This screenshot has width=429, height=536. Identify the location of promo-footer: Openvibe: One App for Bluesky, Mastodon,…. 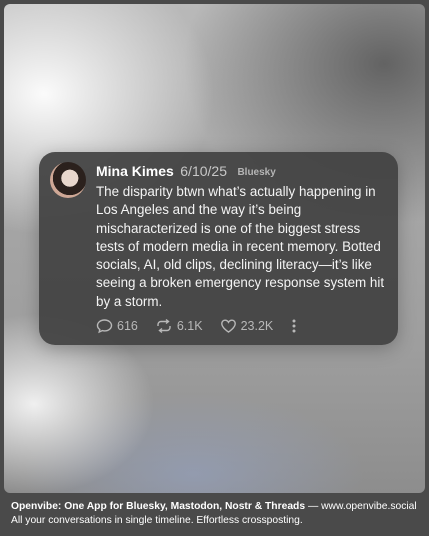
(216, 514).